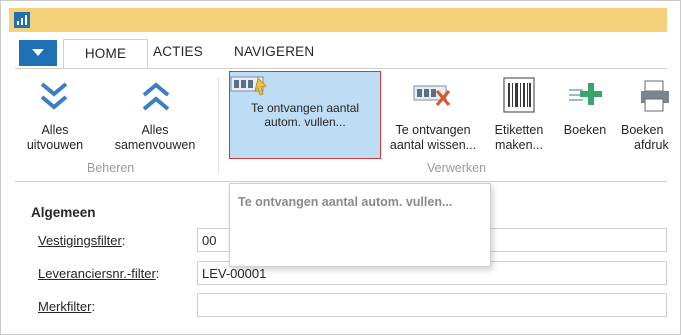  Describe the element at coordinates (105, 54) in the screenshot. I see `tab-home: HOME` at that location.